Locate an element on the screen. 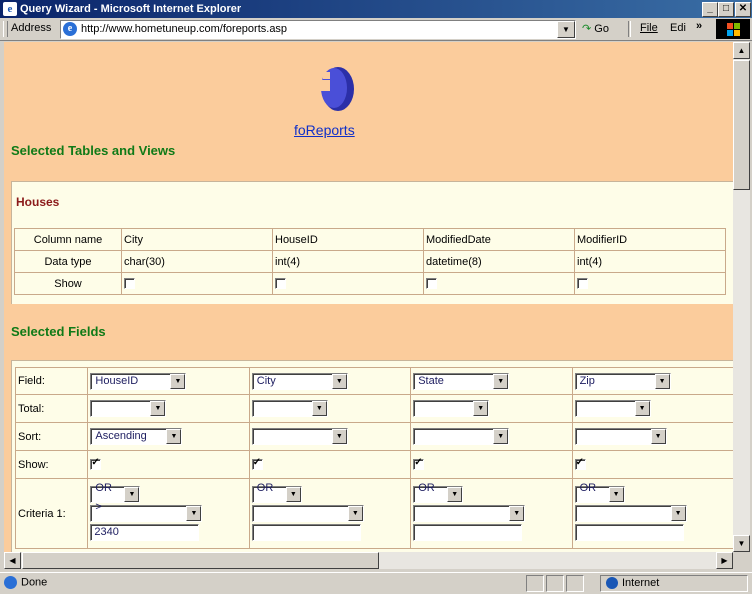 The height and width of the screenshot is (594, 752). sort-cell: Ascending ▼ is located at coordinates (168, 436).